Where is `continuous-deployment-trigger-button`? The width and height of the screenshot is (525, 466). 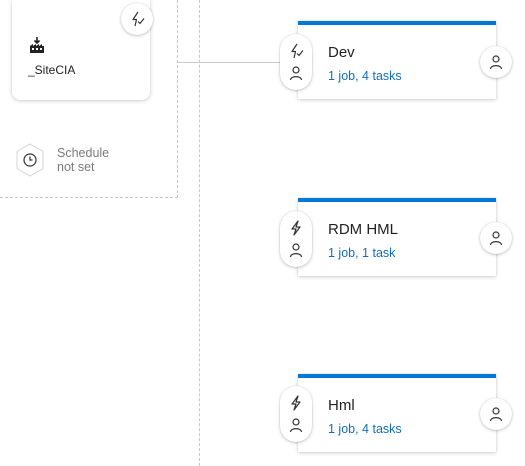 continuous-deployment-trigger-button is located at coordinates (137, 19).